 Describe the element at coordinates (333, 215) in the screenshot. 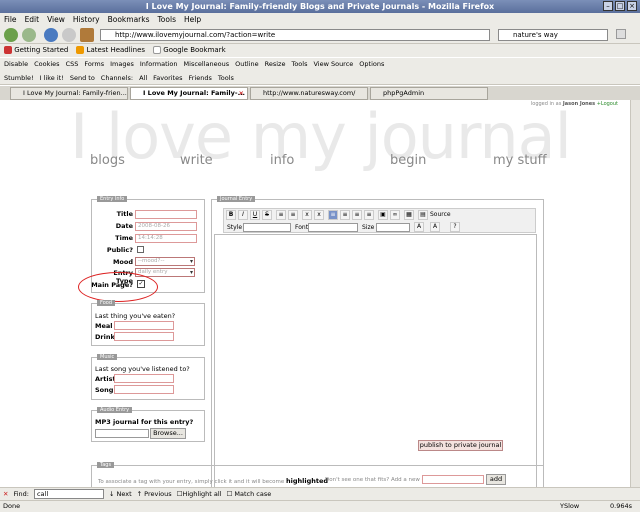

I see `align-left-icon: ≡` at that location.